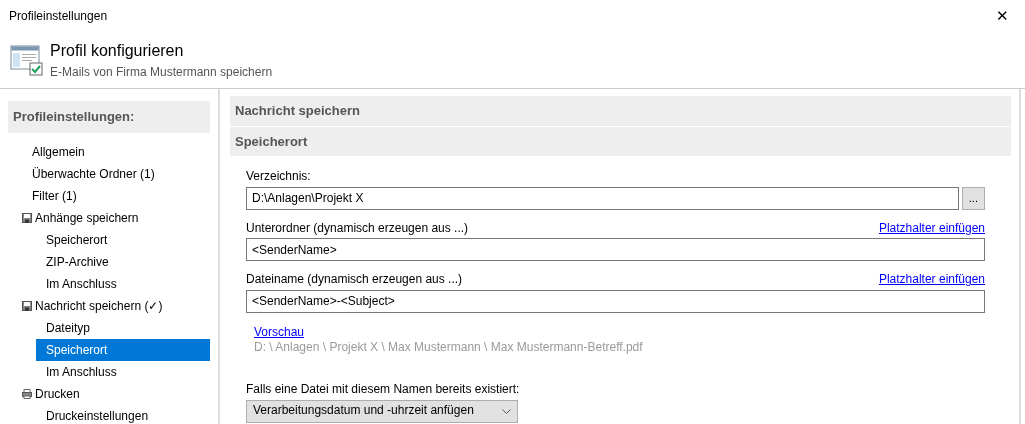 This screenshot has height=424, width=1025. What do you see at coordinates (354, 280) in the screenshot?
I see `field-label: Dateiname (dynamisch erzeugen aus ...)` at bounding box center [354, 280].